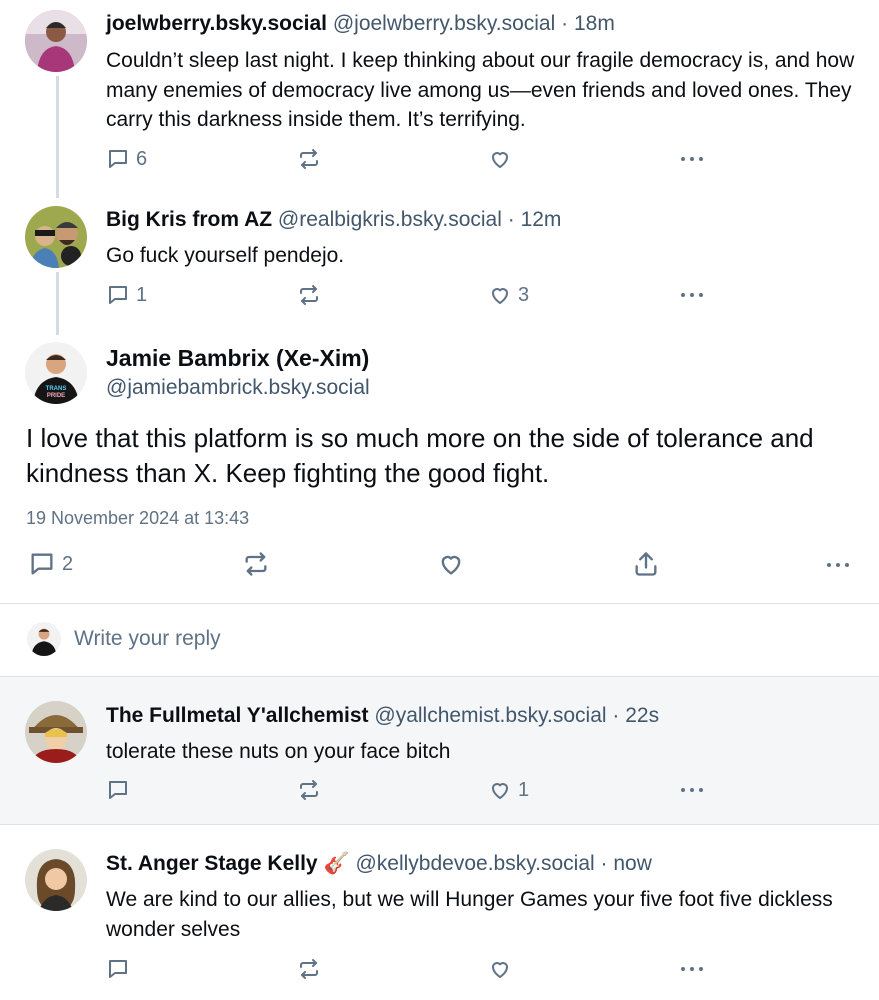 The height and width of the screenshot is (1000, 879). Describe the element at coordinates (524, 294) in the screenshot. I see `like-count: 3` at that location.